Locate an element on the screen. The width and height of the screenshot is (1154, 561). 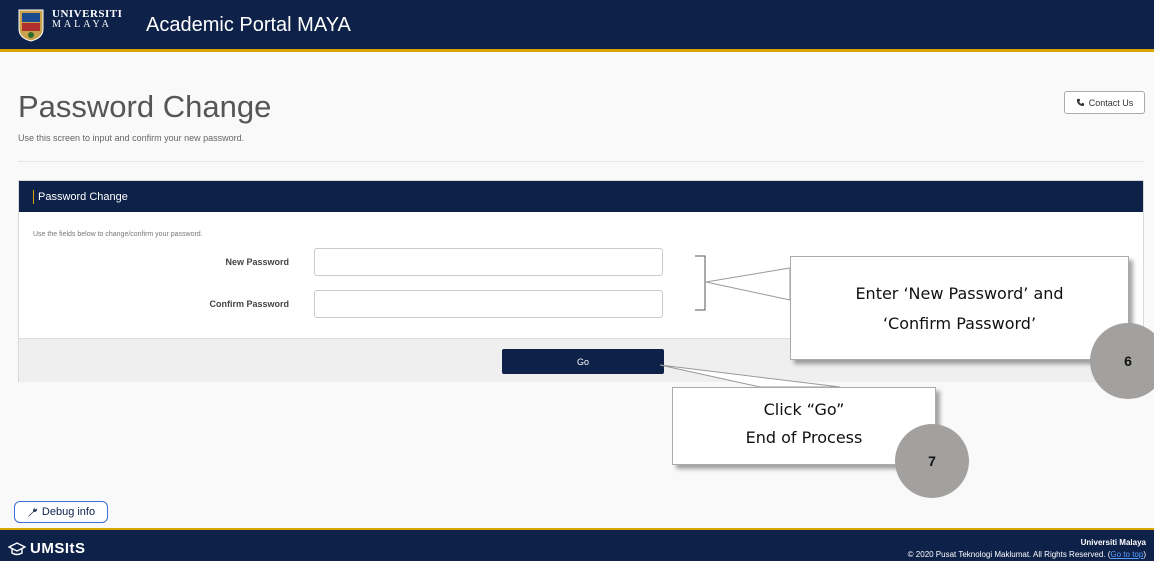
panel-heading: Password Change is located at coordinates (83, 196).